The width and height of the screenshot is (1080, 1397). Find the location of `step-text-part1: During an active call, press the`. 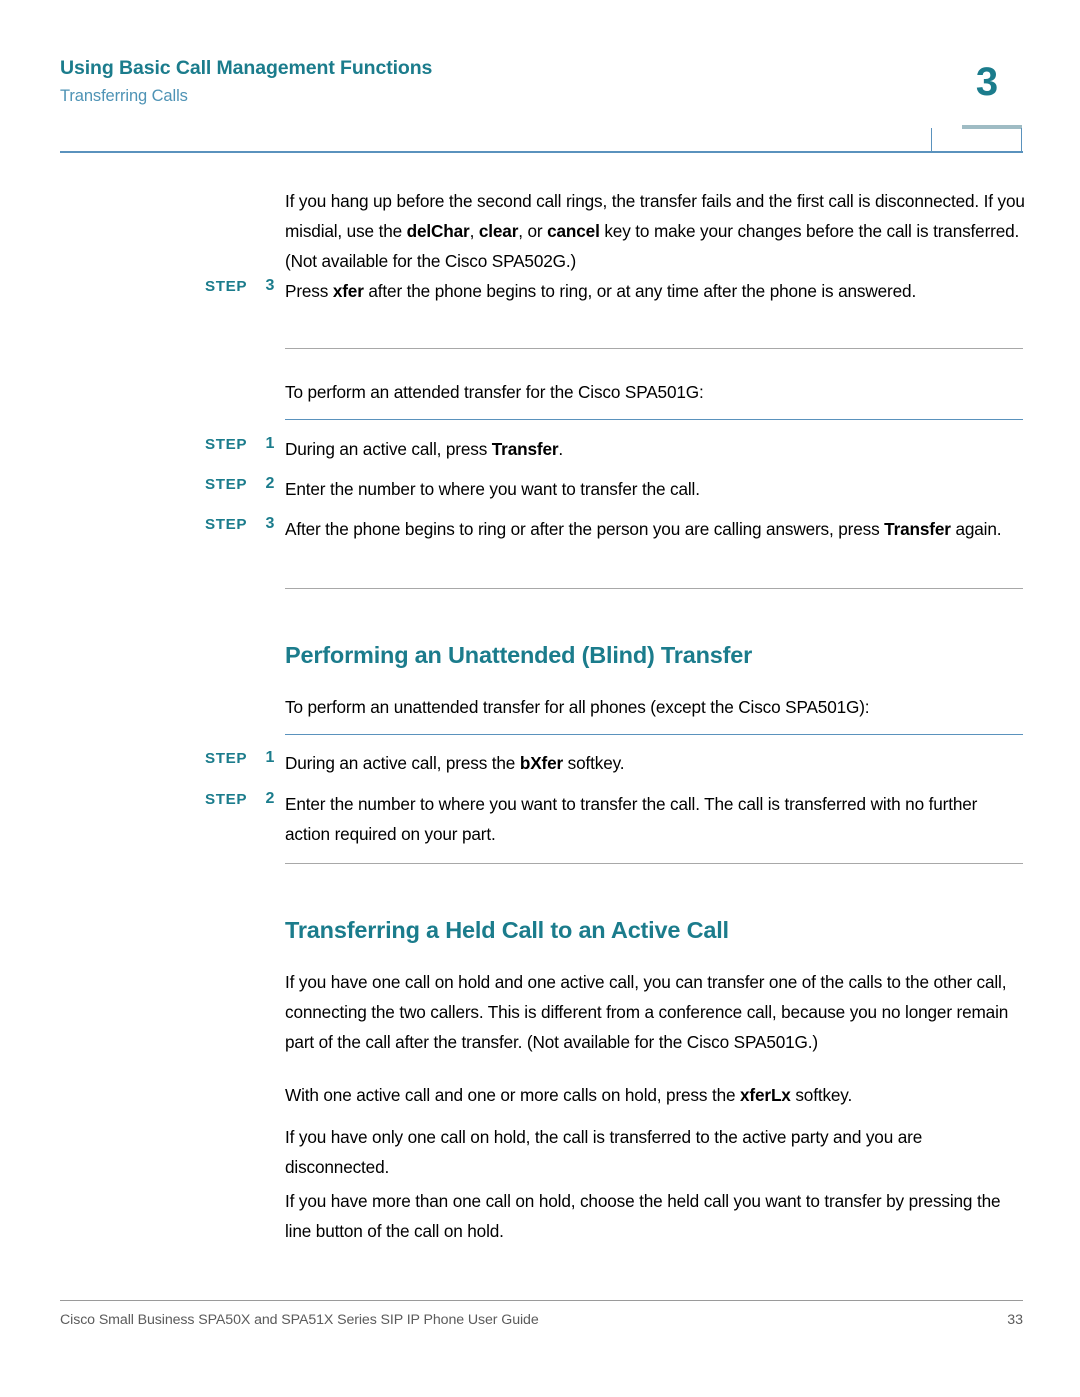

step-text-part1: During an active call, press the is located at coordinates (402, 763).